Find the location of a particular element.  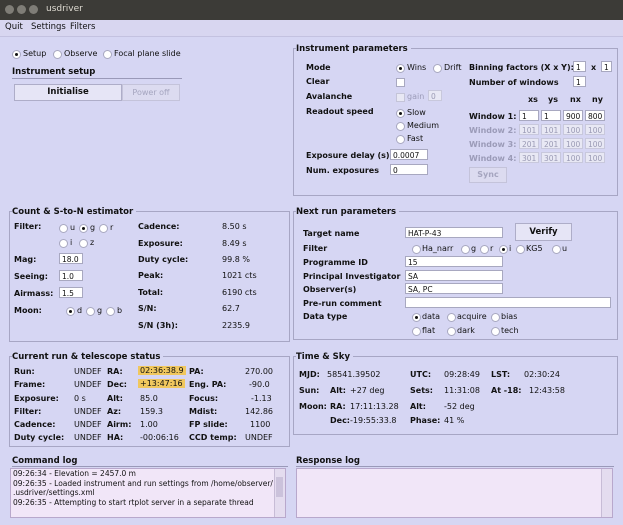

window-2-ny-input: 100 is located at coordinates (595, 129).